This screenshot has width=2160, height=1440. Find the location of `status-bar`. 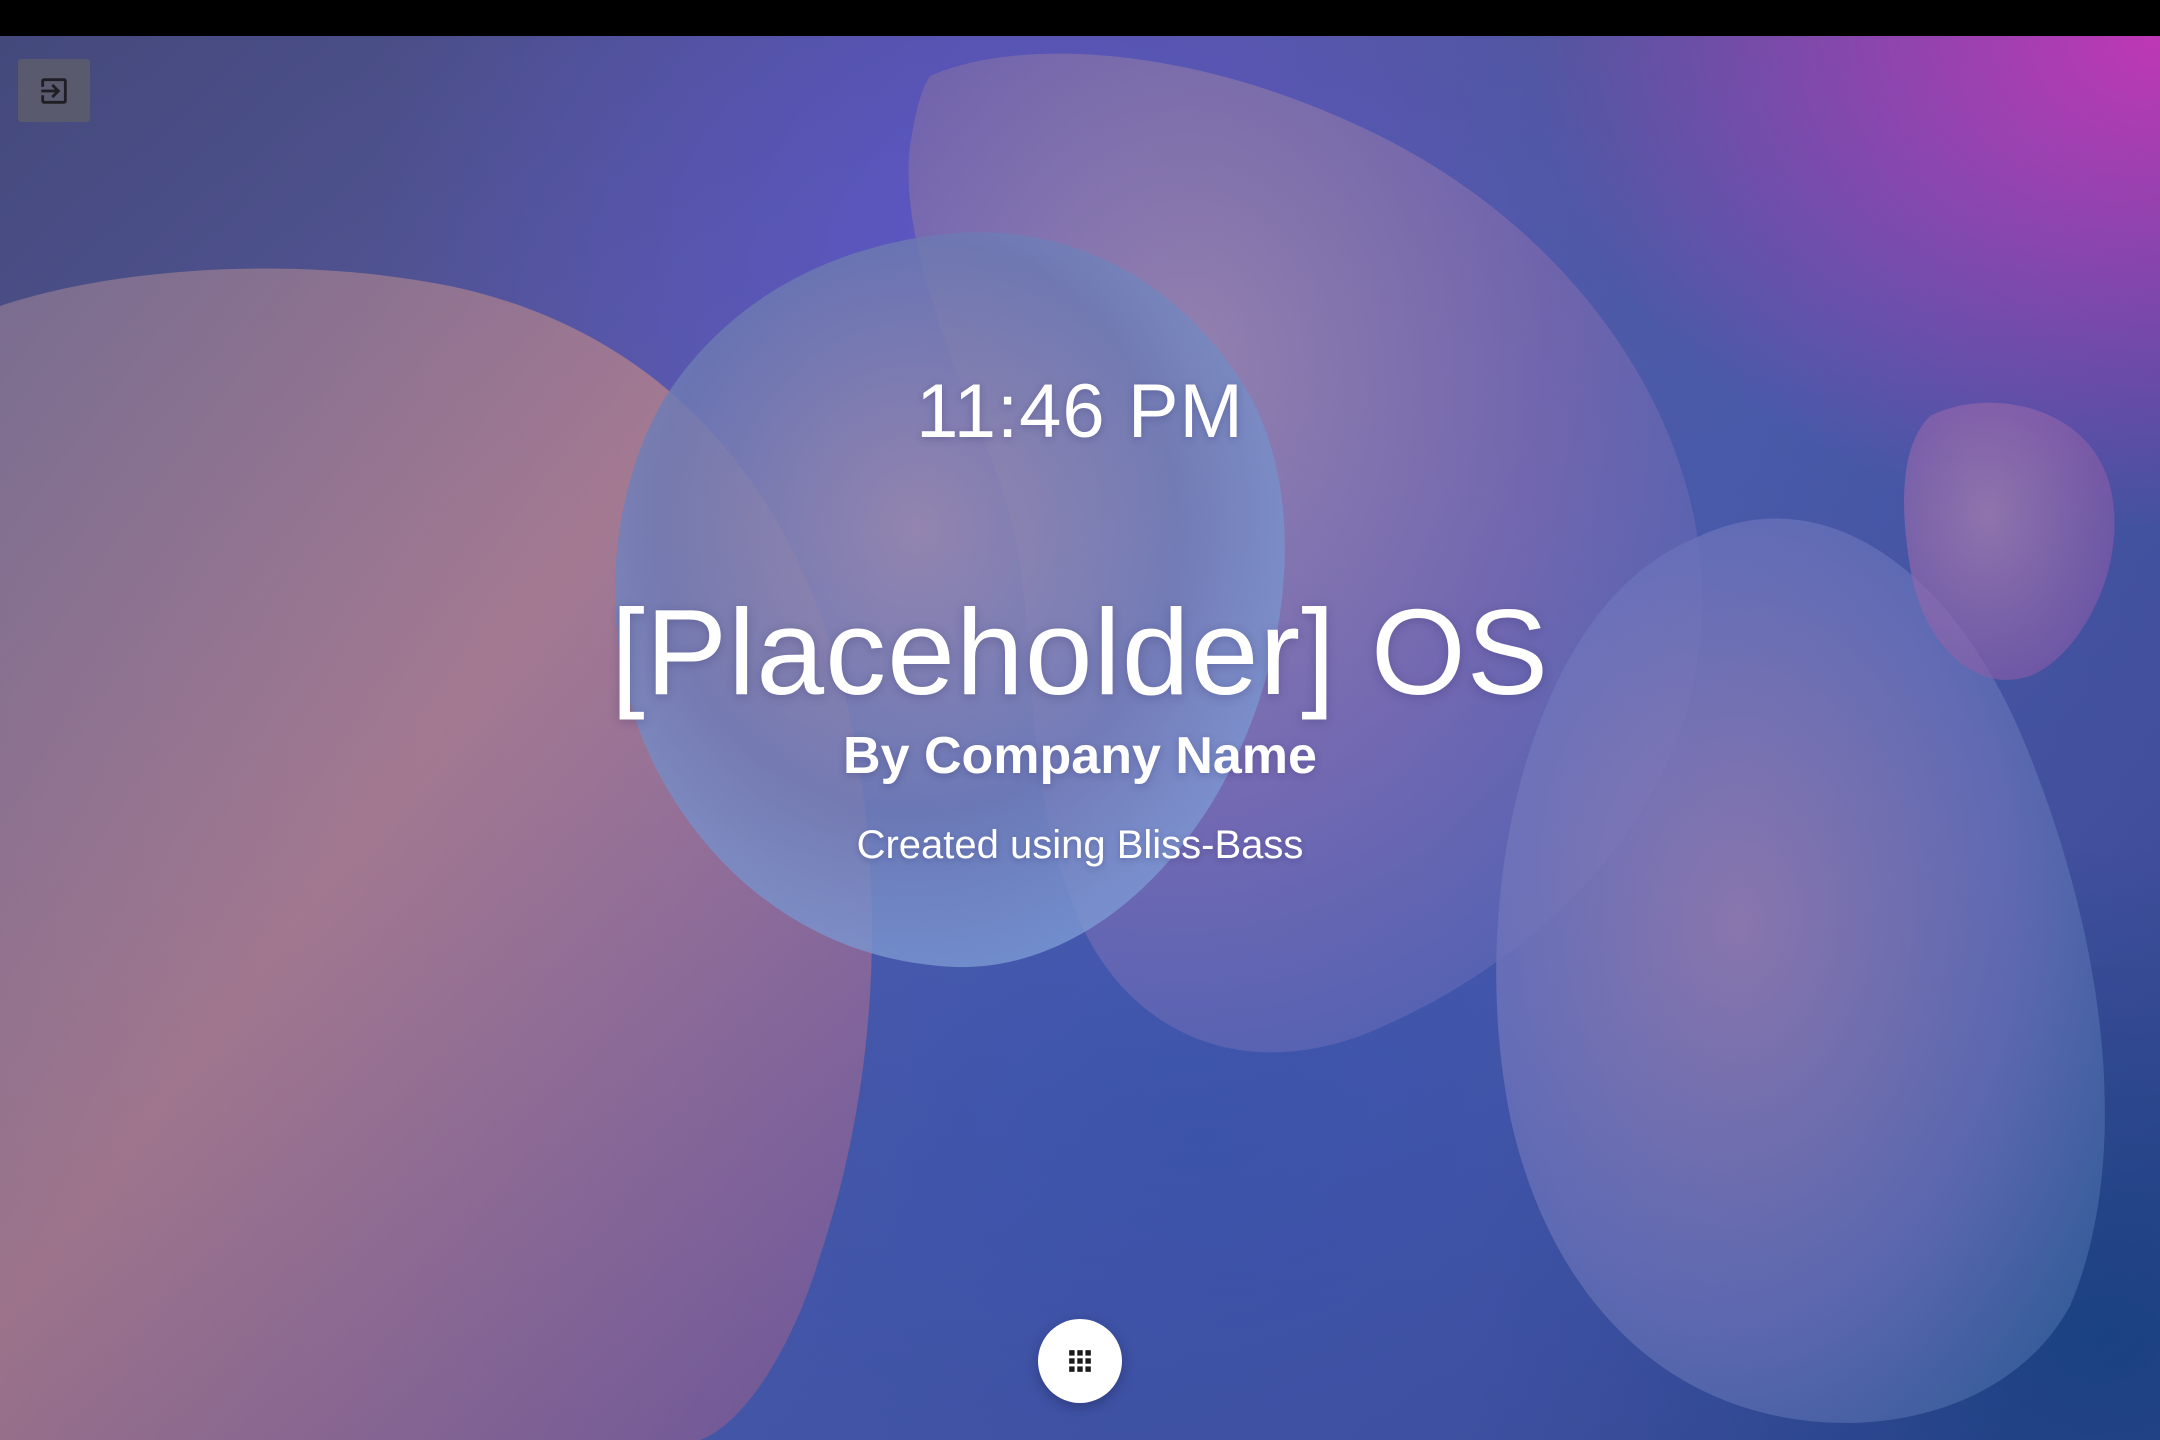

status-bar is located at coordinates (1080, 18).